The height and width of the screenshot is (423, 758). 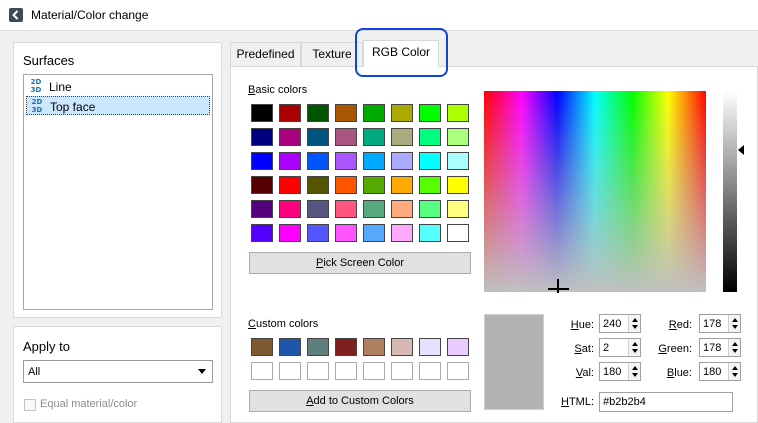 I want to click on html-color-input: #b2b2b4, so click(x=666, y=402).